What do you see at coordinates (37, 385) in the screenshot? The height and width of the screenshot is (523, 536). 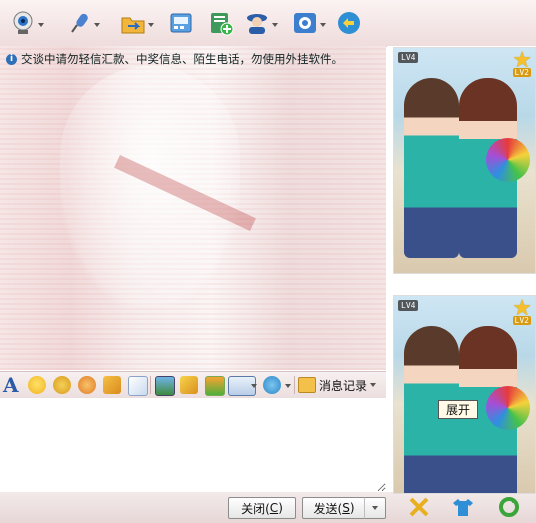 I see `emoticon-icon` at bounding box center [37, 385].